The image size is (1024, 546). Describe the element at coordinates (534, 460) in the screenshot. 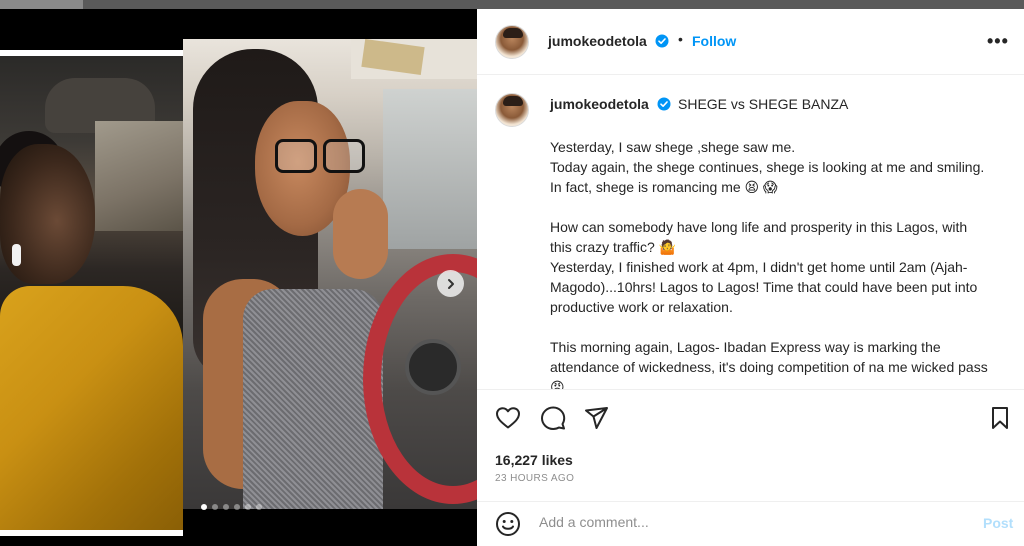

I see `likes-count: 16,227 likes` at that location.